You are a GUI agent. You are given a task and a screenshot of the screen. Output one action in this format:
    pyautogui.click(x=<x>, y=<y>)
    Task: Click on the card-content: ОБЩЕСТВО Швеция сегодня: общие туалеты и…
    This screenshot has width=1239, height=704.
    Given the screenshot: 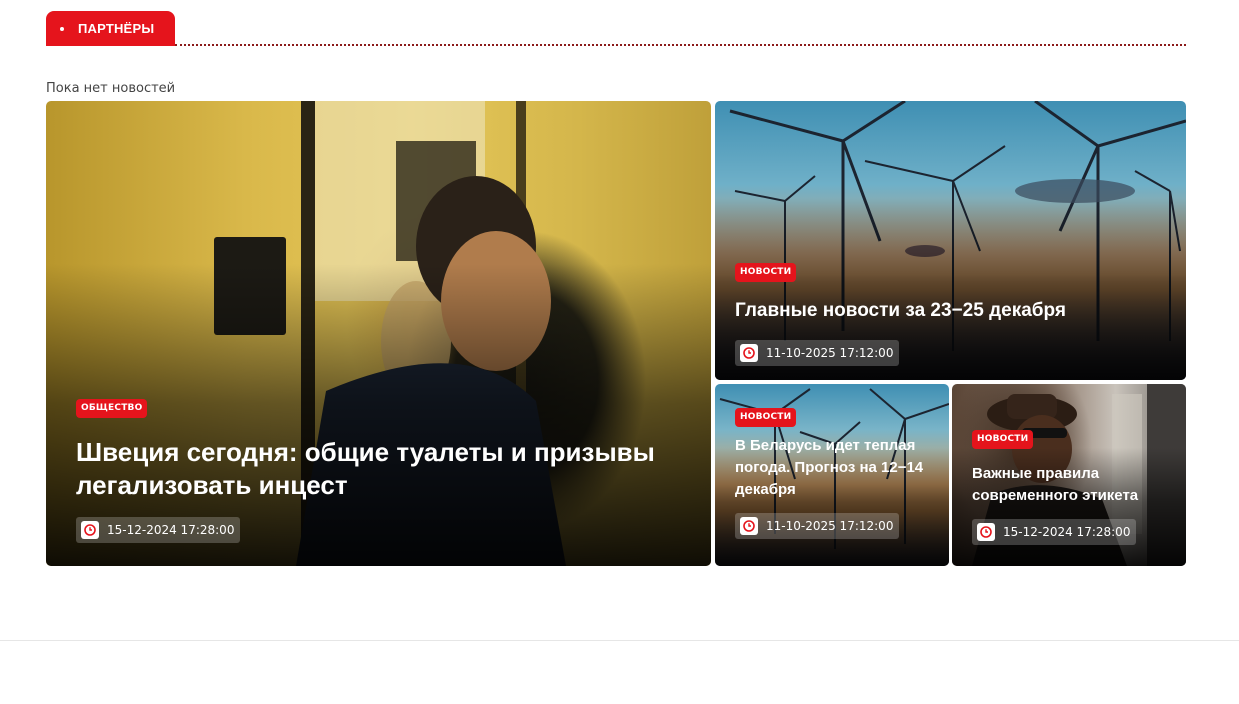 What is the action you would take?
    pyautogui.click(x=381, y=470)
    